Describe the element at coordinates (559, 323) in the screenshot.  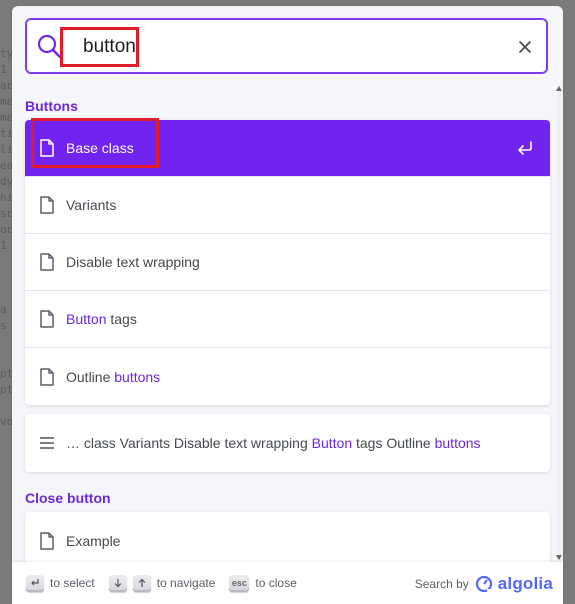
I see `scrollbar` at that location.